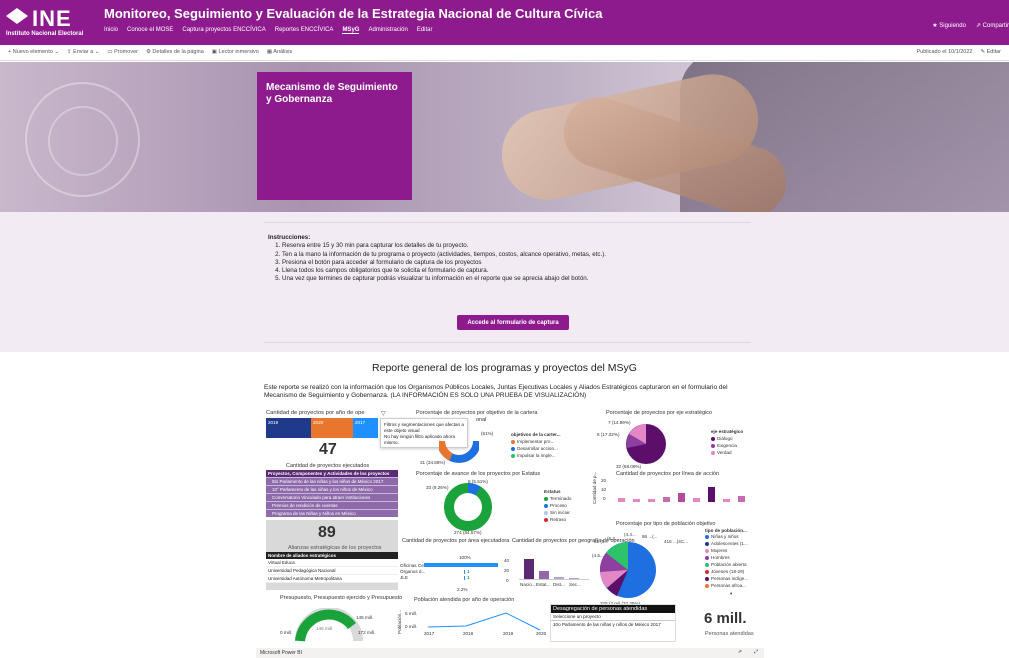  Describe the element at coordinates (716, 551) in the screenshot. I see `population-legend-item: Mujeres` at that location.